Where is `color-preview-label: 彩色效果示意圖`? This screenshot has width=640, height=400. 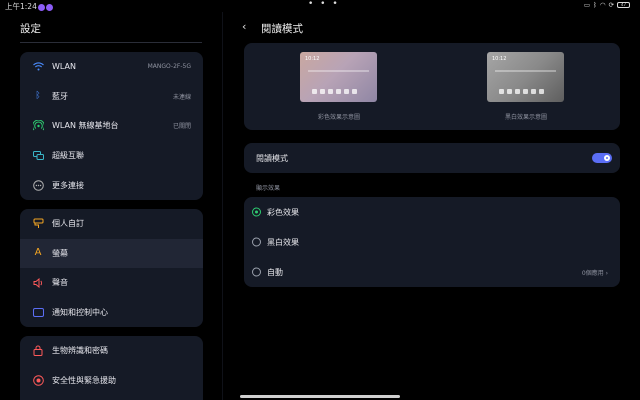
color-preview-label: 彩色效果示意圖 is located at coordinates (338, 117).